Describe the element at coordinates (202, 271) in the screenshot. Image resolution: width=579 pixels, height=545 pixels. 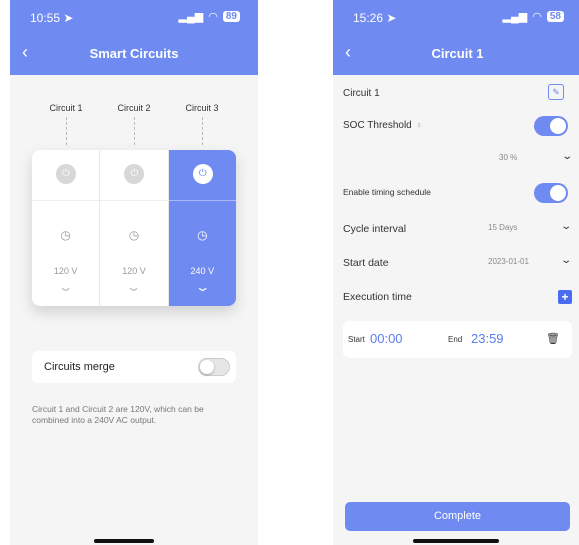
I see `voltage-label: 240 V` at that location.